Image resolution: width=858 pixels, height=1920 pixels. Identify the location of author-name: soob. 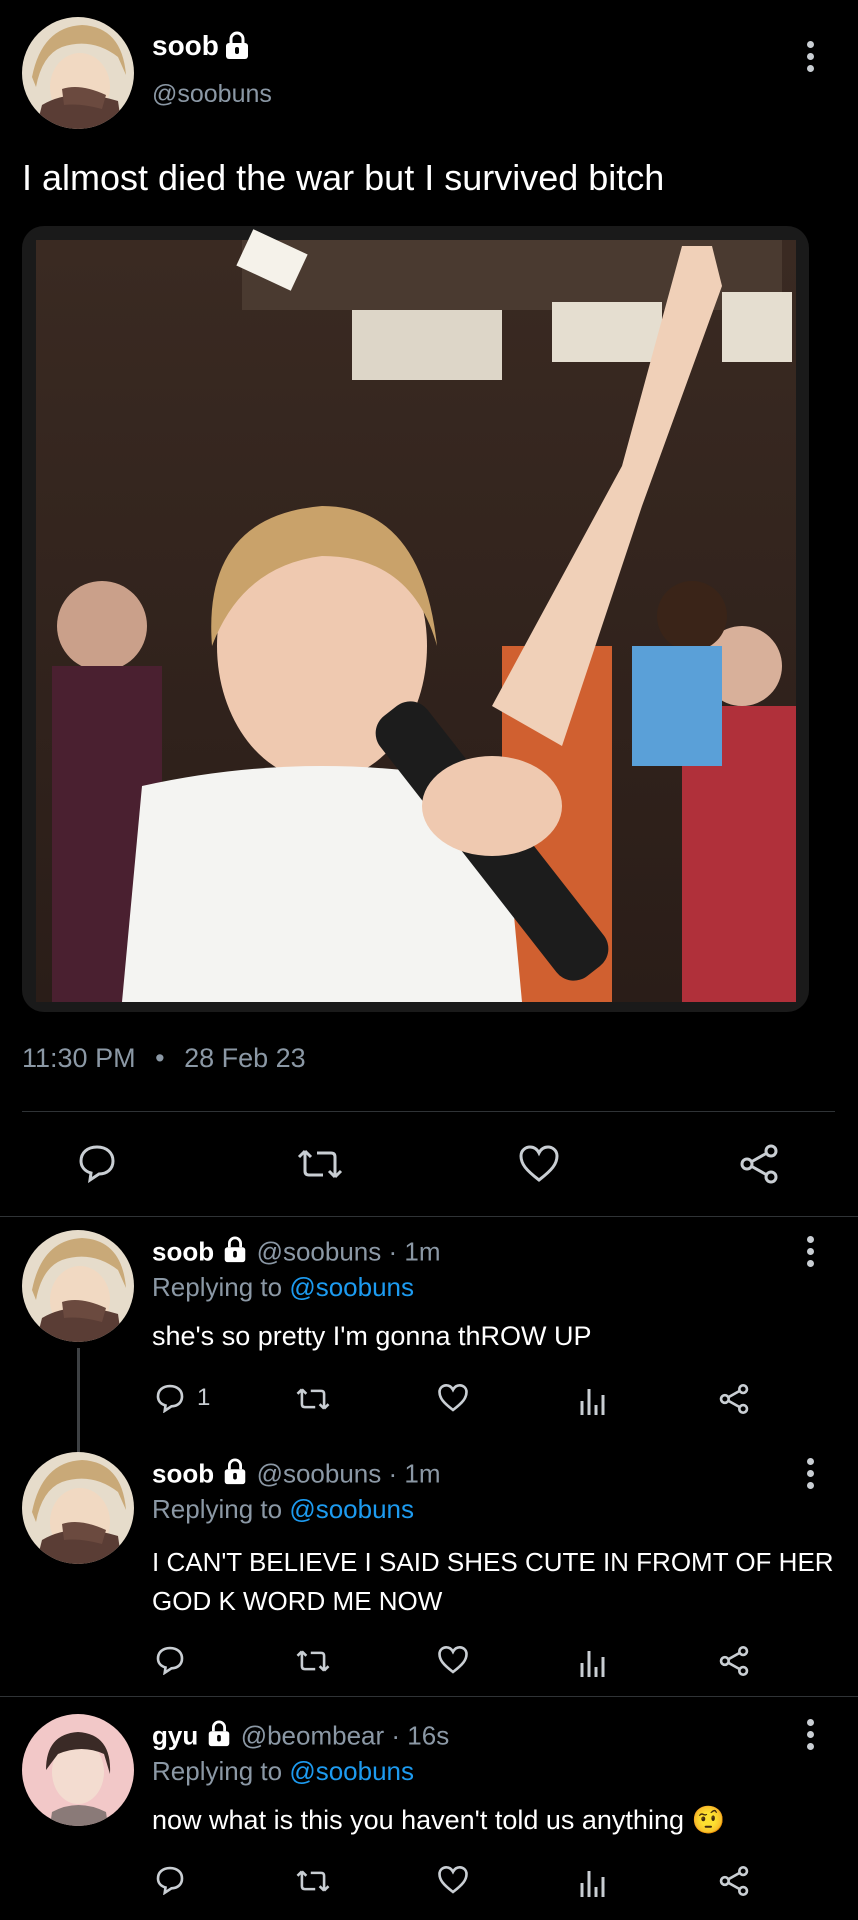
(185, 46).